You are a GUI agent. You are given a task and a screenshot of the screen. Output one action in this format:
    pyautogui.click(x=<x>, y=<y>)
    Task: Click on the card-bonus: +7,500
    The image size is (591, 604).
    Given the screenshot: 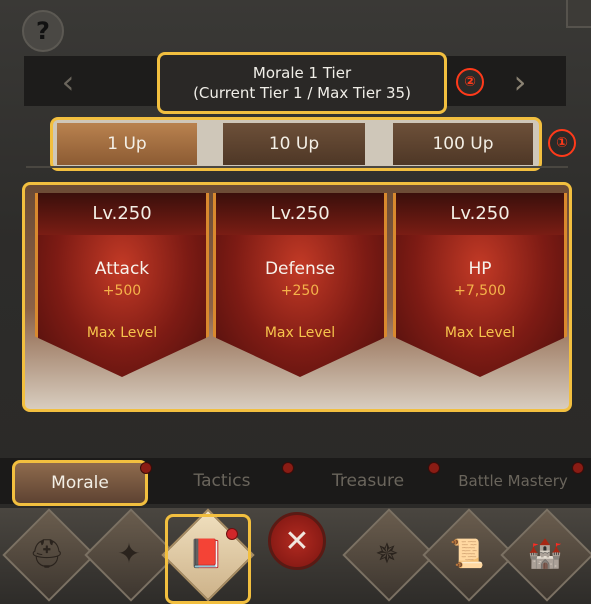 What is the action you would take?
    pyautogui.click(x=480, y=291)
    